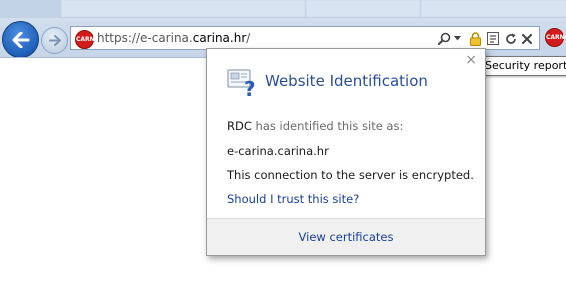 The width and height of the screenshot is (566, 286). I want to click on compatibility-view-icon, so click(492, 38).